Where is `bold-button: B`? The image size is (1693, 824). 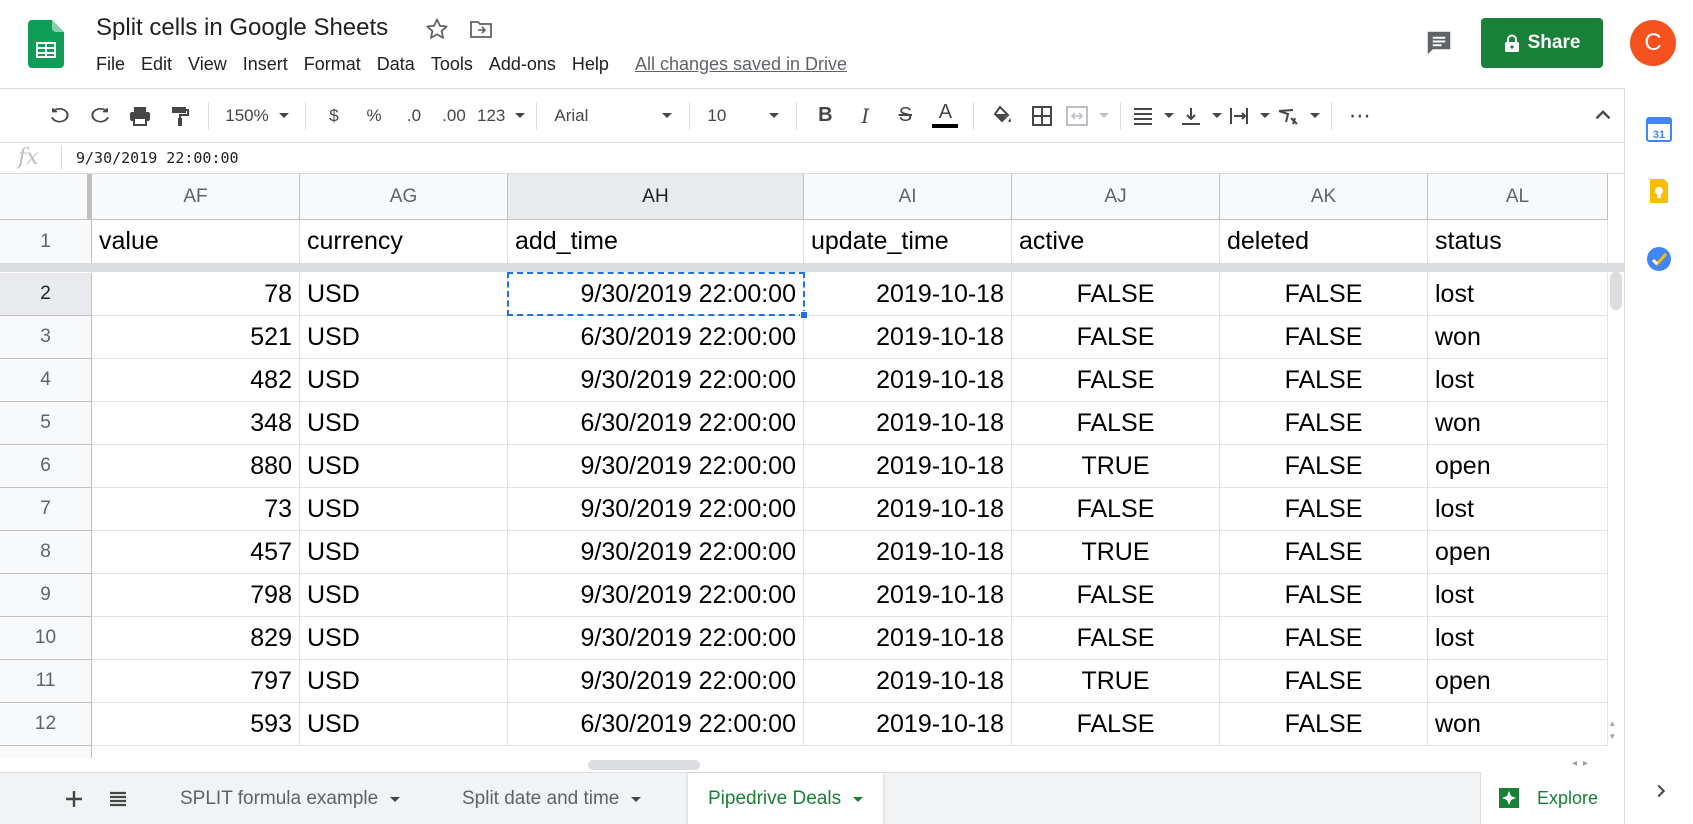 bold-button: B is located at coordinates (825, 116).